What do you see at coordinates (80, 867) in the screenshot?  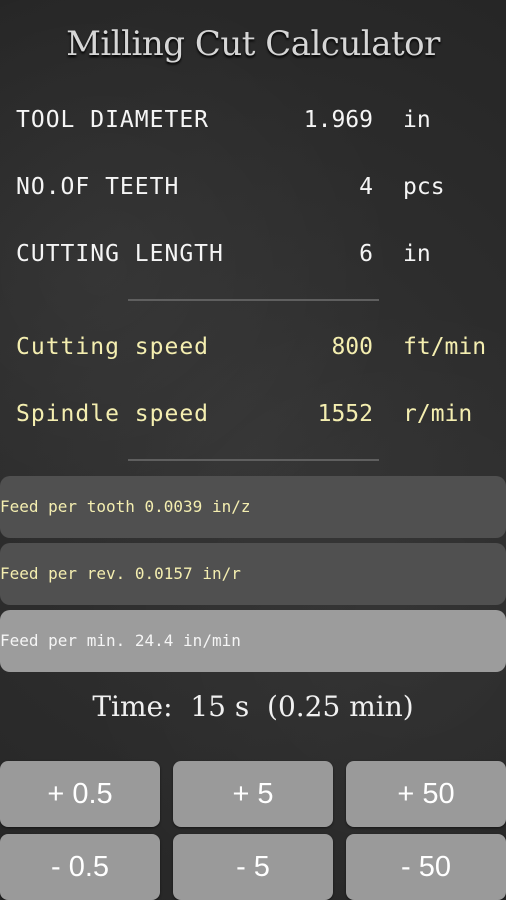 I see `minus-0-5-button: - 0.5` at bounding box center [80, 867].